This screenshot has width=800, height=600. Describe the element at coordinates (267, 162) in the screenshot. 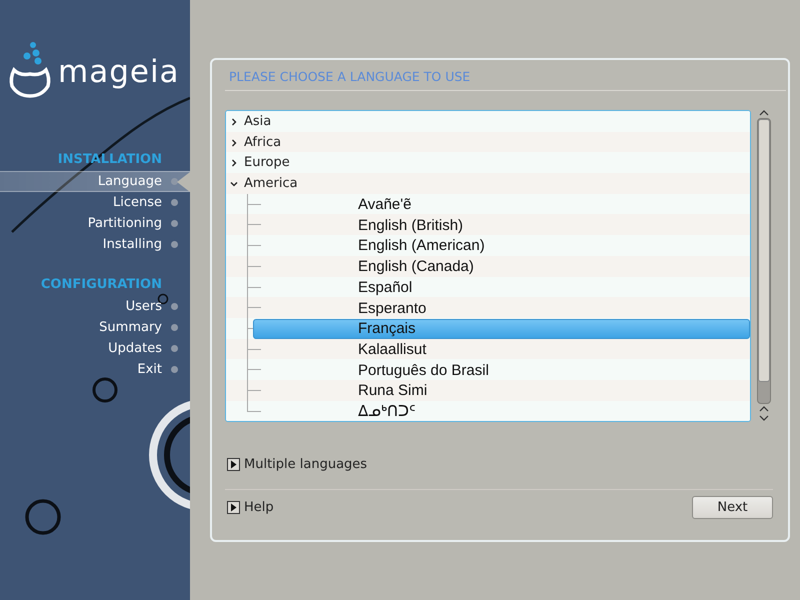

I see `tree-category: Europe` at that location.